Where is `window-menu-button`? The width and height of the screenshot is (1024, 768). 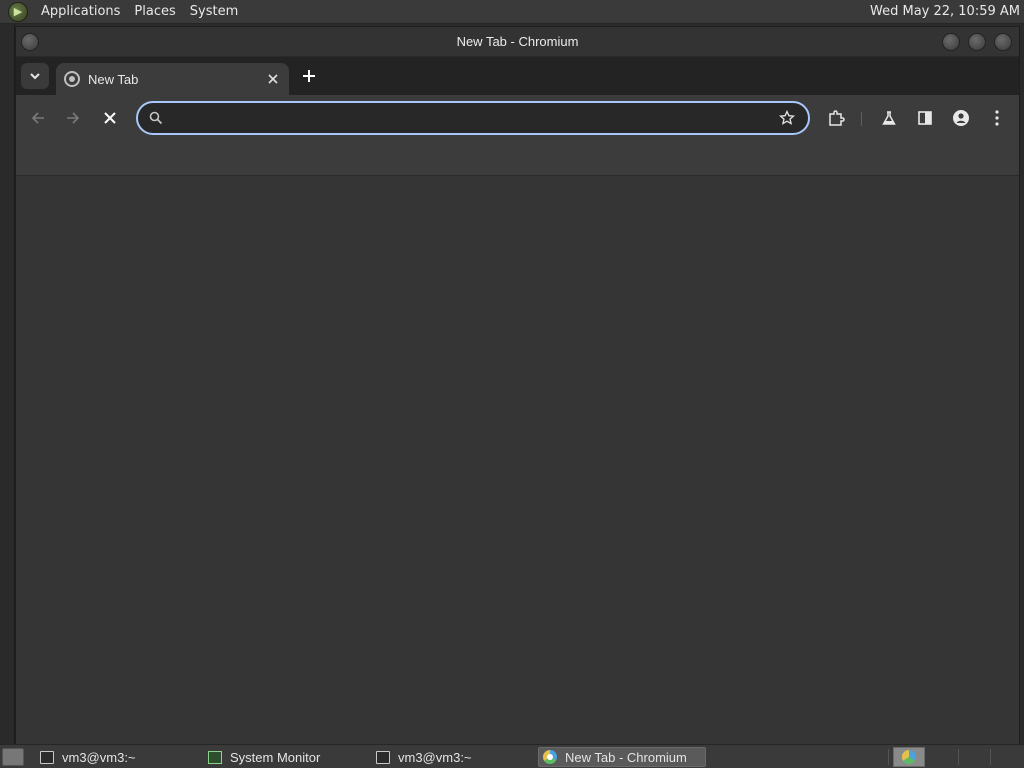 window-menu-button is located at coordinates (30, 42).